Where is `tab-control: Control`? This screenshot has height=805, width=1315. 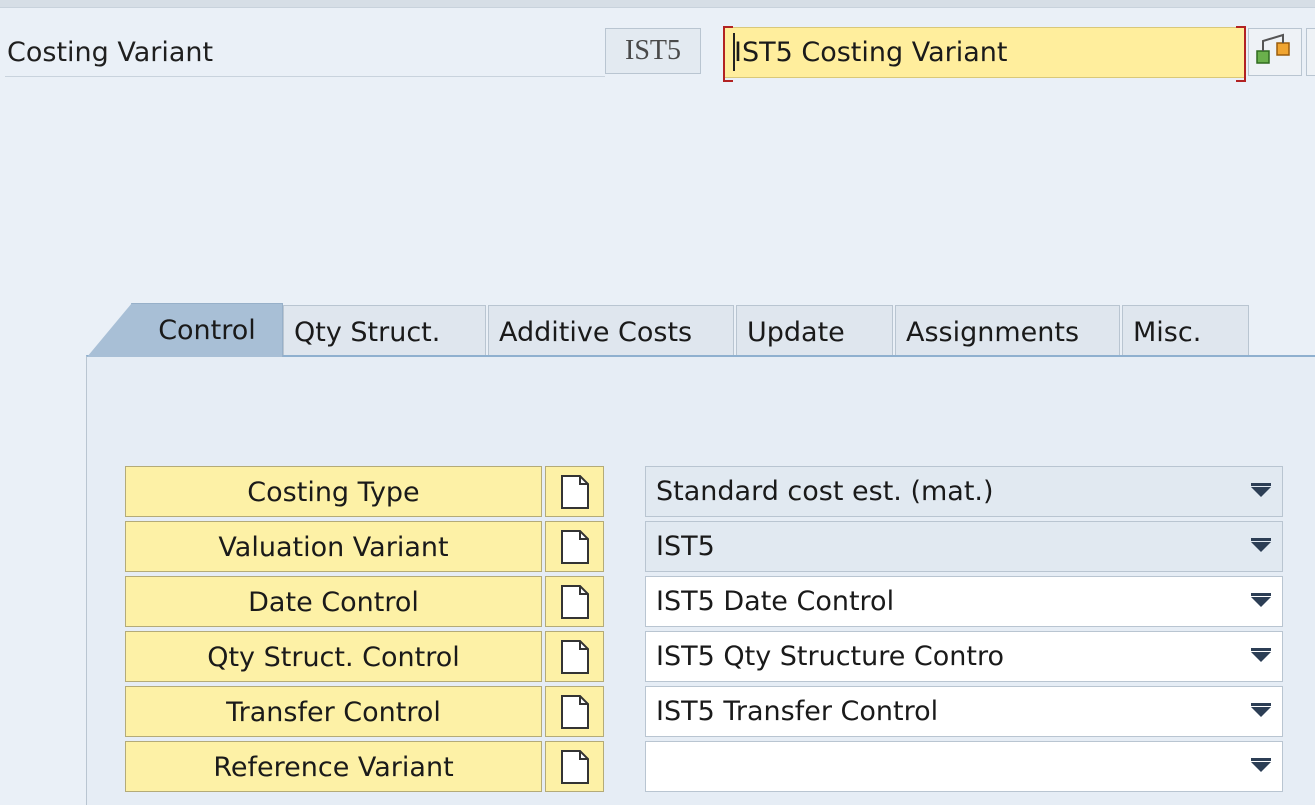 tab-control: Control is located at coordinates (185, 330).